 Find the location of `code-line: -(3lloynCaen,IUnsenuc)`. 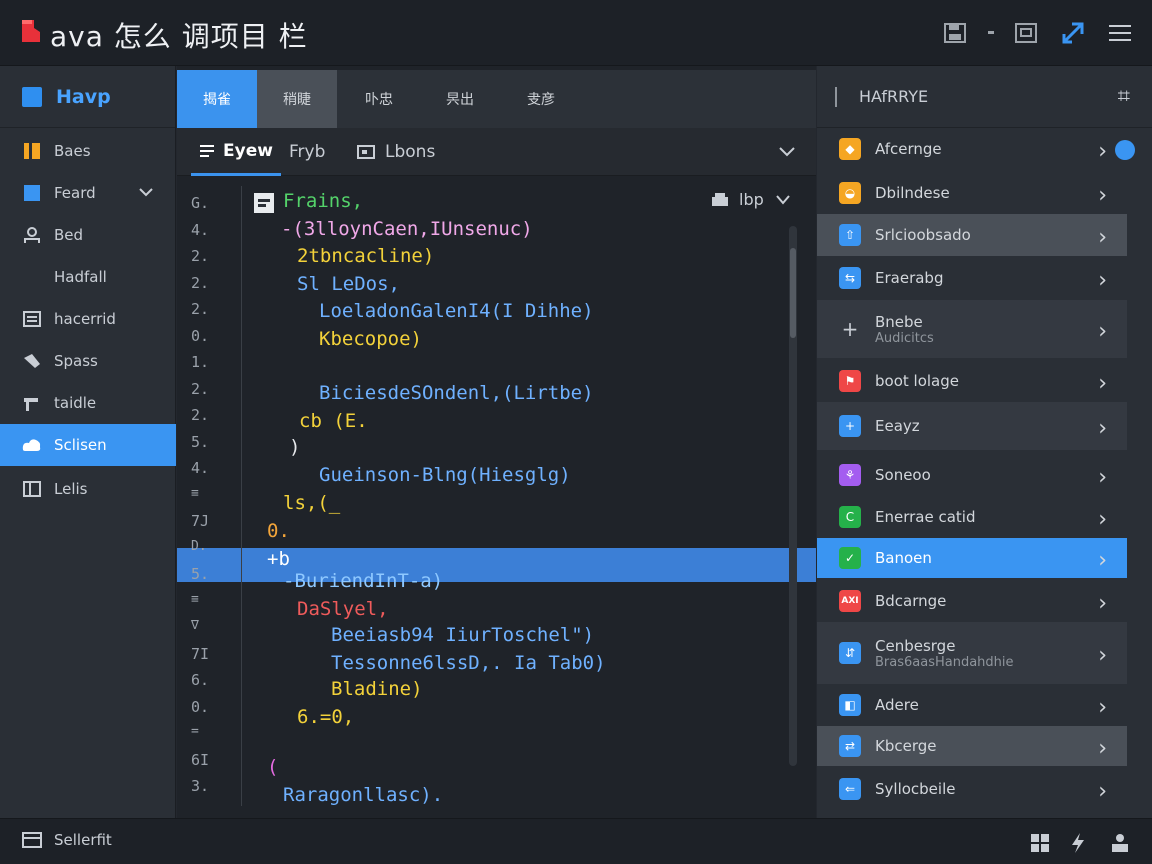

code-line: -(3lloynCaen,IUnsenuc) is located at coordinates (407, 229).